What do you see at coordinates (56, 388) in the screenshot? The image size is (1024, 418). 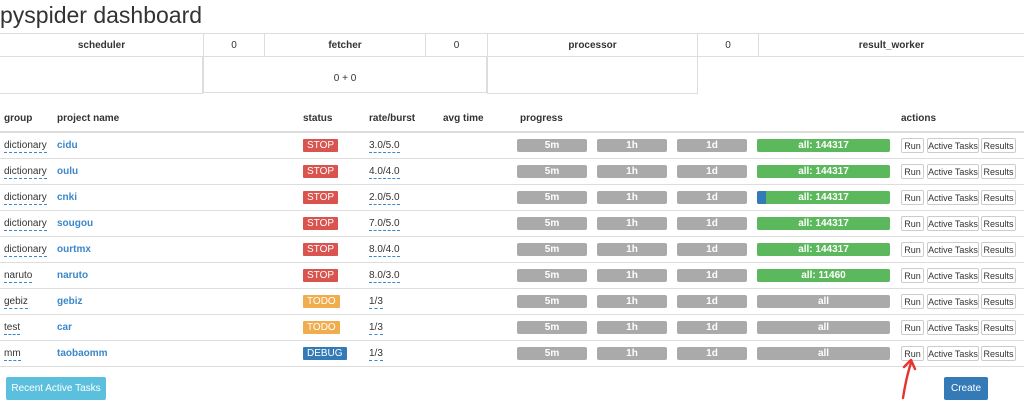 I see `recent-active-tasks-button: Recent Active Tasks` at bounding box center [56, 388].